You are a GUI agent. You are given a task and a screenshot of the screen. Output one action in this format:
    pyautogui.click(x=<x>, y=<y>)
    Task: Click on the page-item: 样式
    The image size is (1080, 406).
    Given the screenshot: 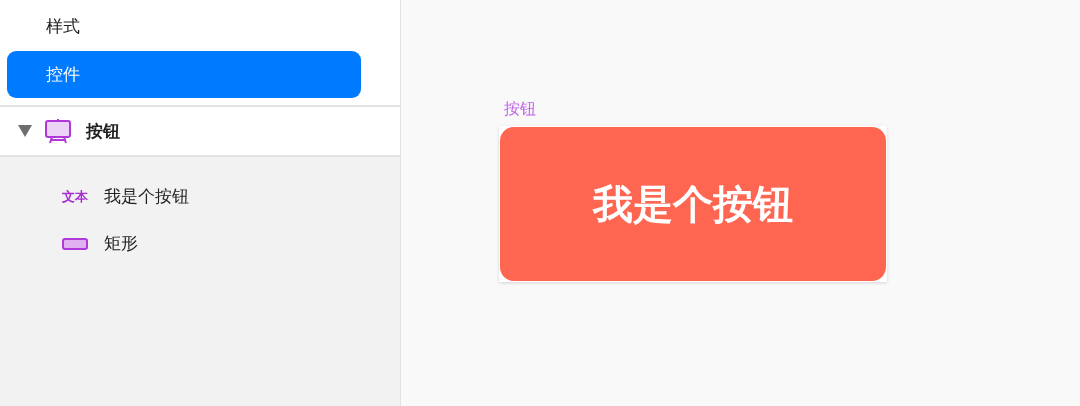 What is the action you would take?
    pyautogui.click(x=184, y=26)
    